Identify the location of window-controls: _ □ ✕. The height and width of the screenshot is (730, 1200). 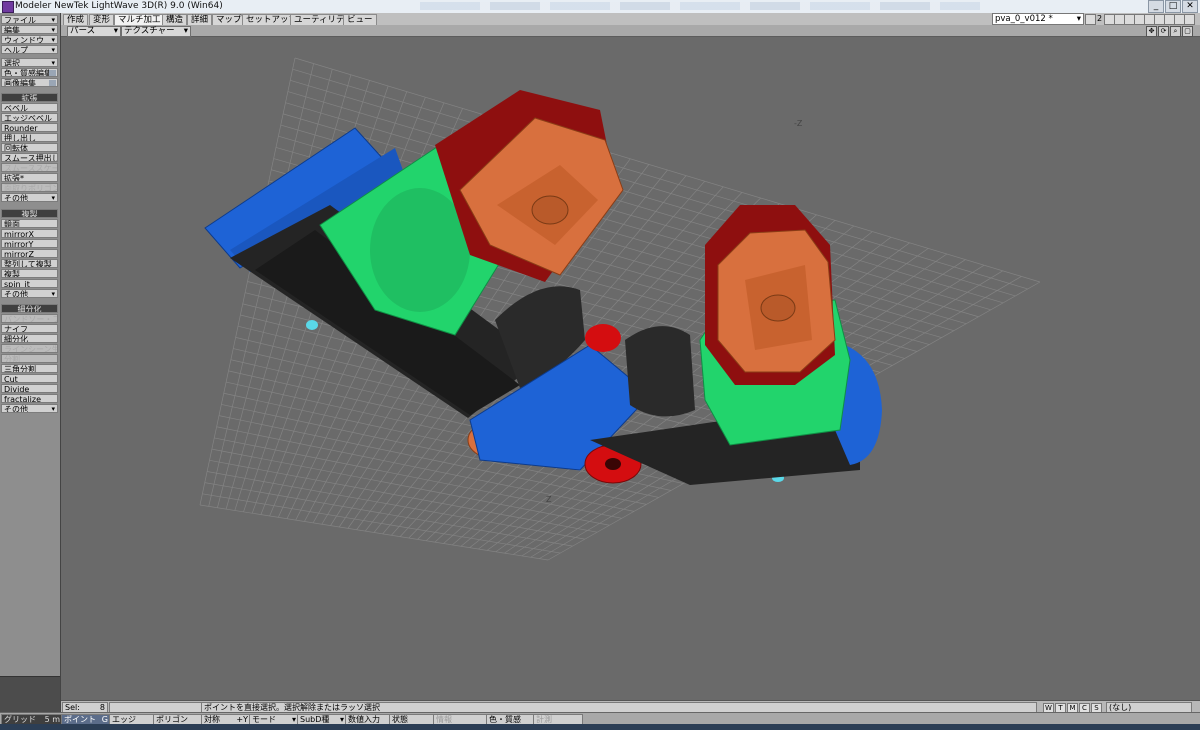
(1172, 6).